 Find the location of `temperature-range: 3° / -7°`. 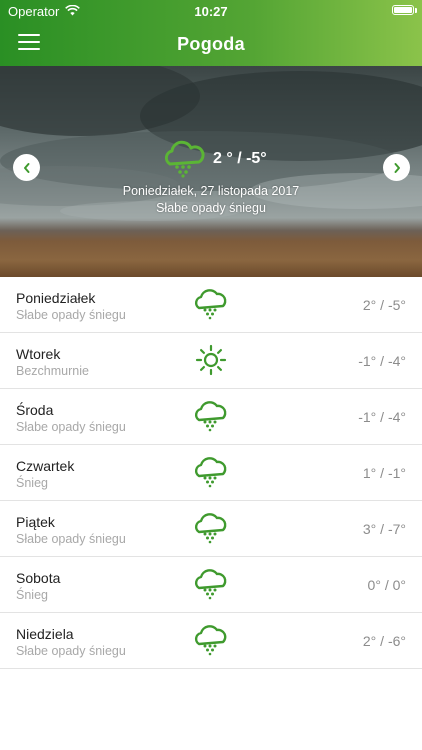

temperature-range: 3° / -7° is located at coordinates (384, 529).